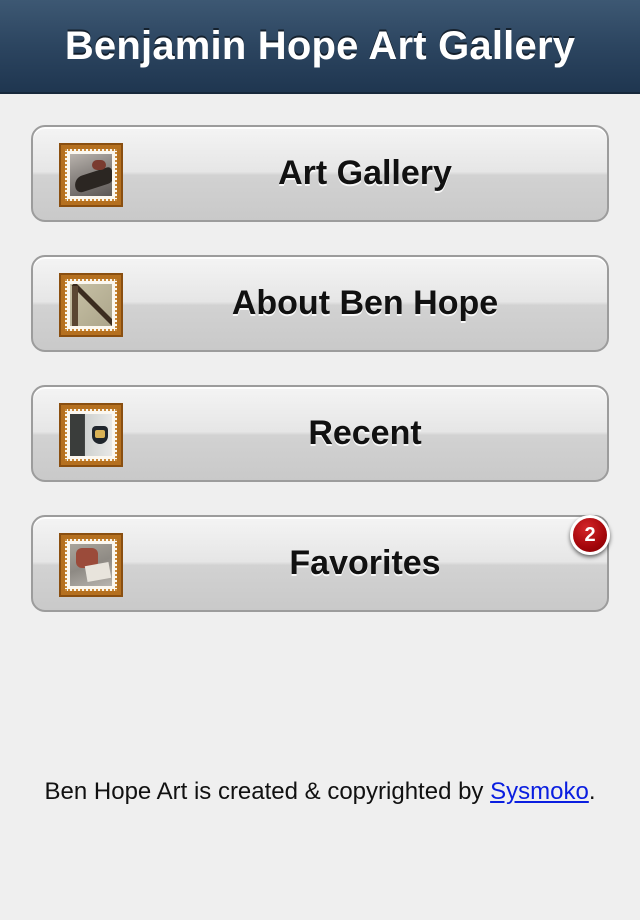 This screenshot has width=640, height=920. What do you see at coordinates (91, 175) in the screenshot?
I see `art-gallery-thumbnail-icon` at bounding box center [91, 175].